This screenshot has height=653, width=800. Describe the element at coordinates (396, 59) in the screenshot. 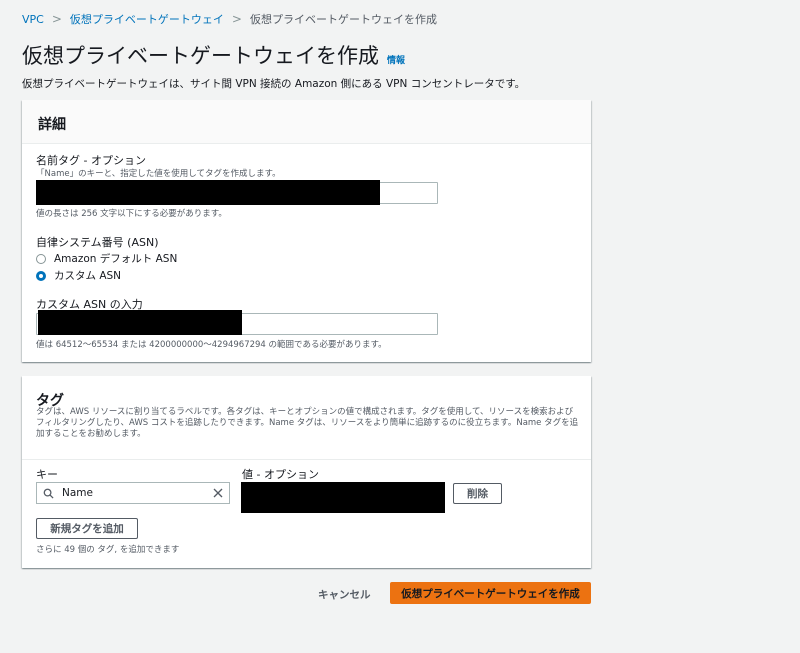

I see `info-link: 情報` at that location.